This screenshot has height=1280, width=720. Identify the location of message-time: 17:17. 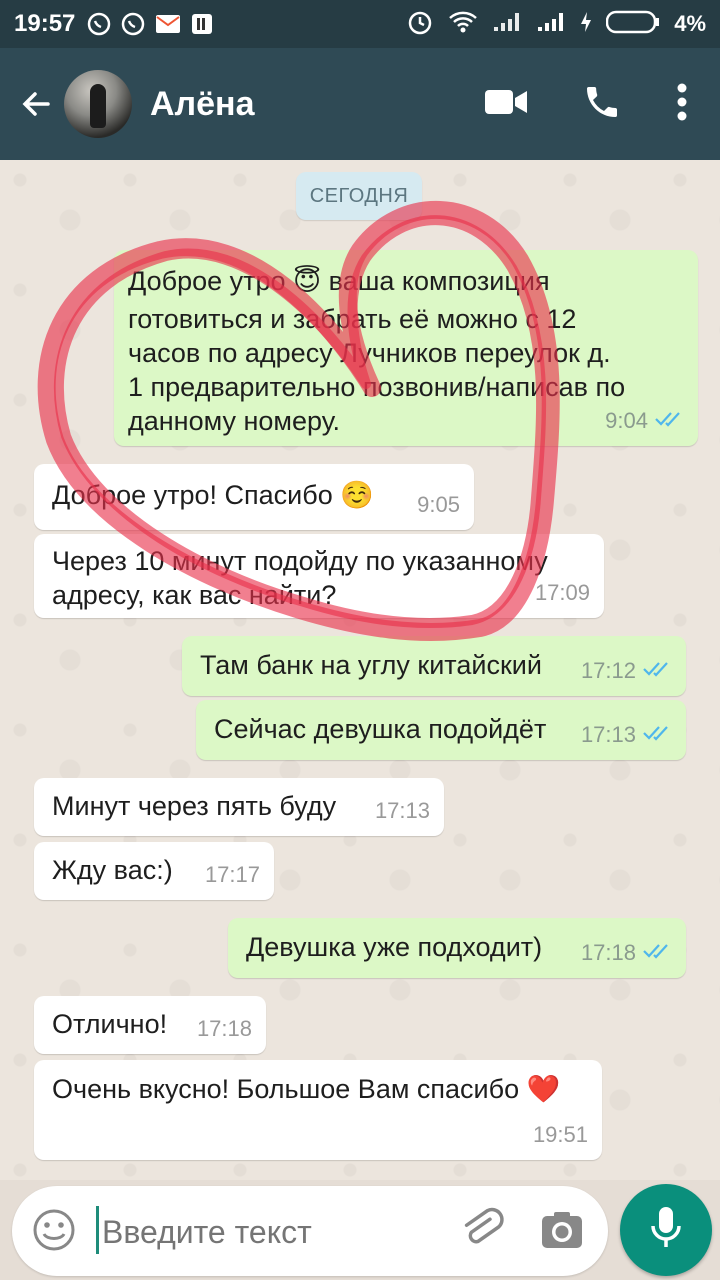
(232, 874).